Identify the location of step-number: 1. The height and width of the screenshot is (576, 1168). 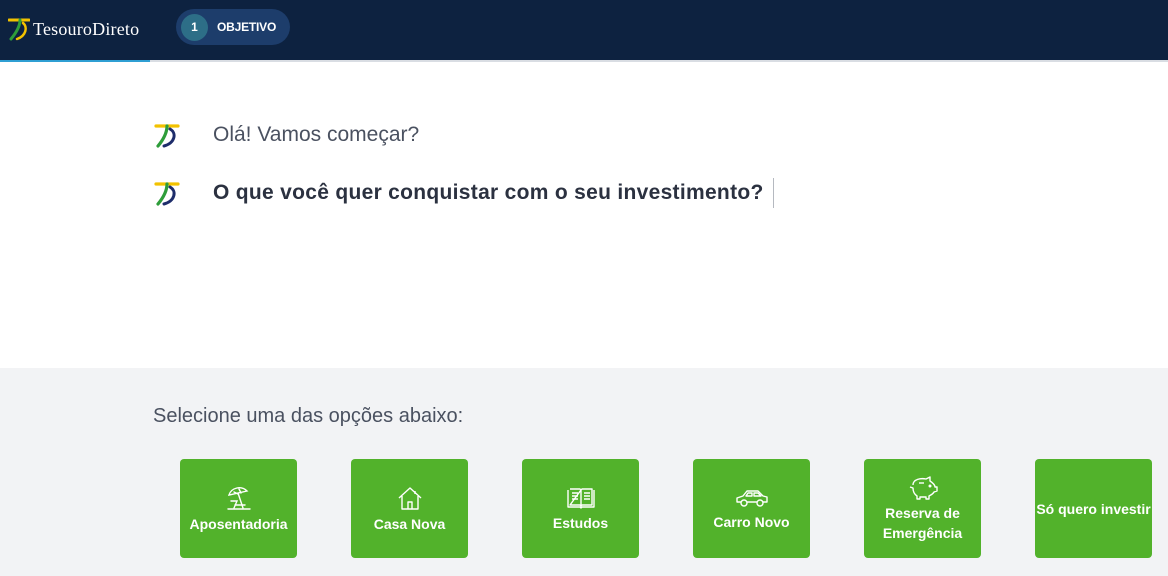
(194, 27).